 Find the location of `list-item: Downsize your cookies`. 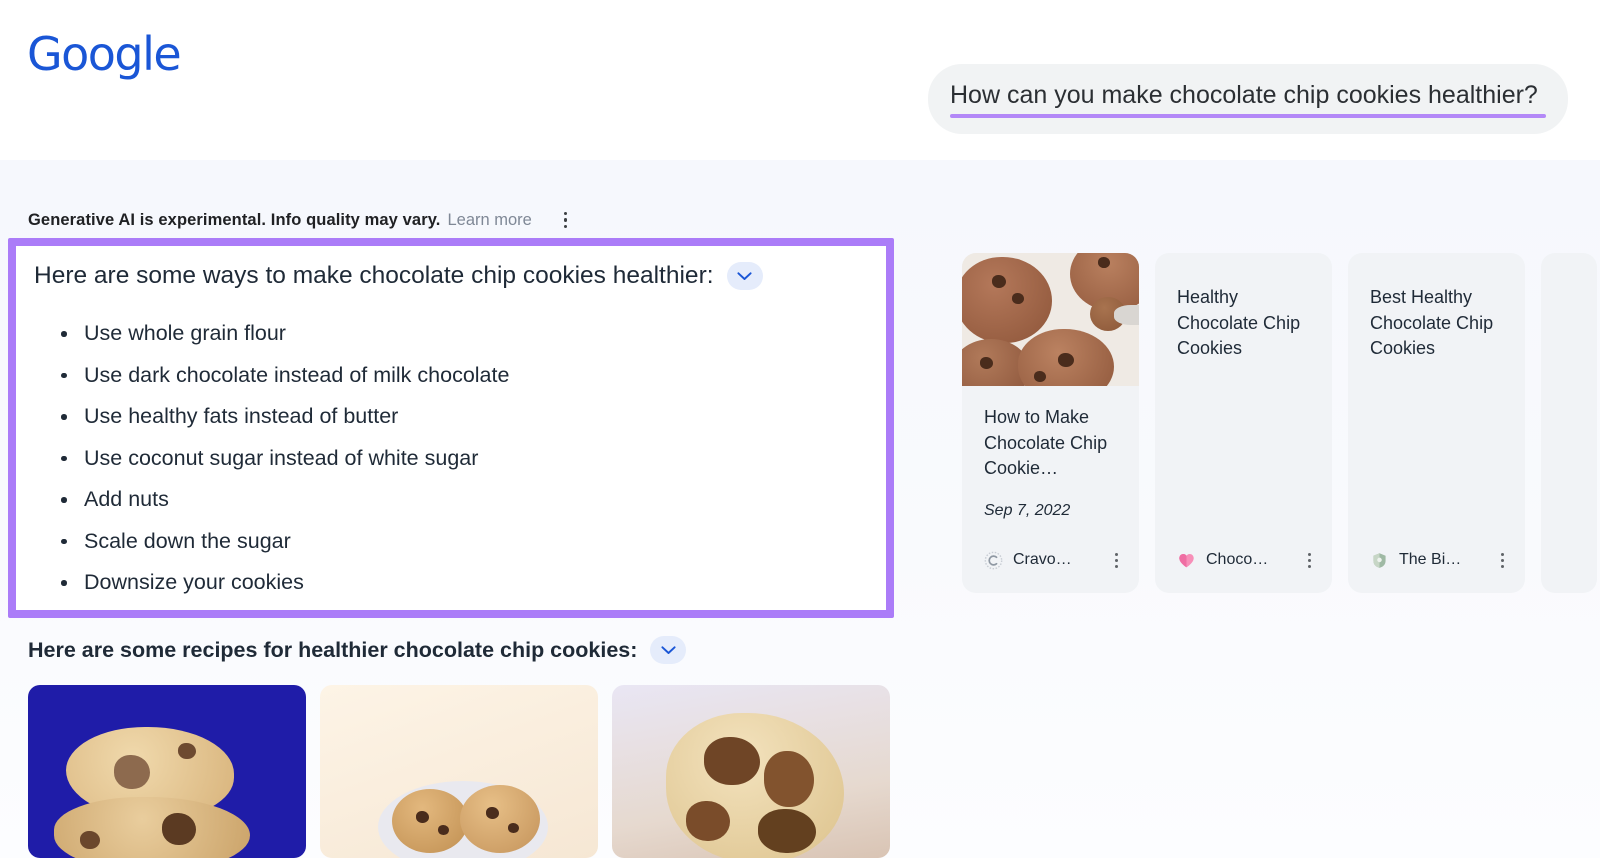

list-item: Downsize your cookies is located at coordinates (458, 582).